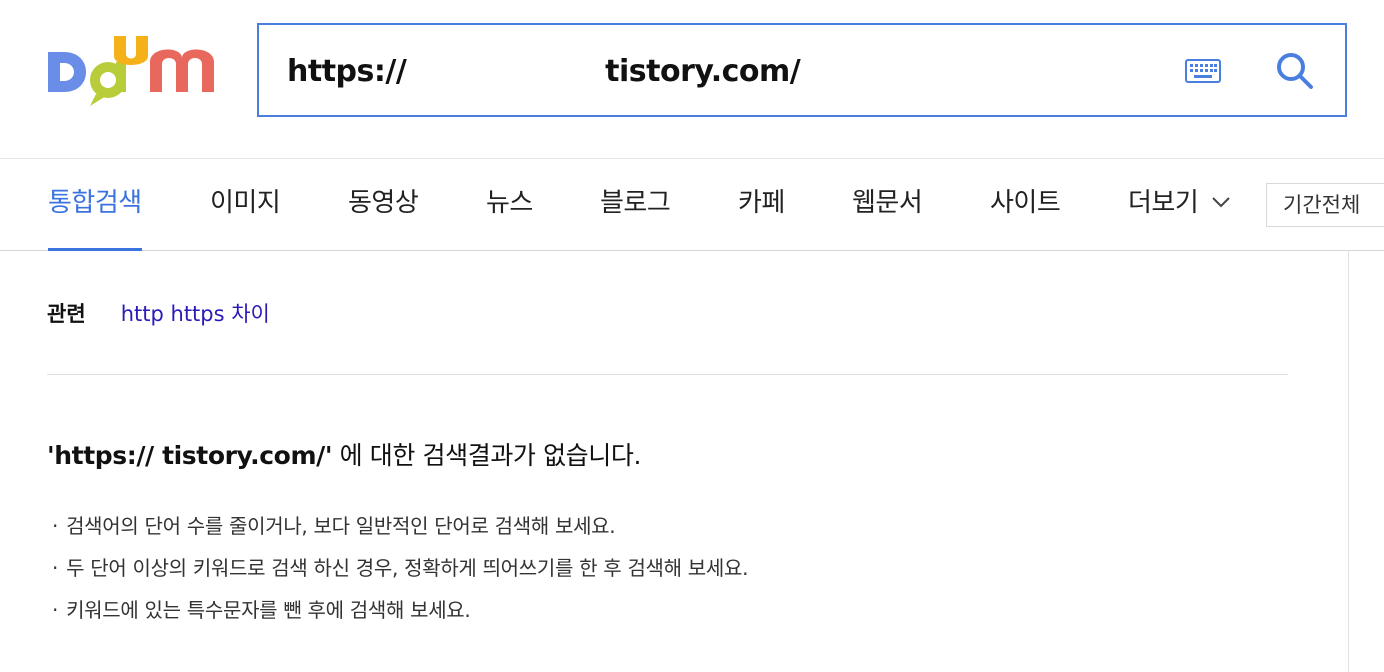  I want to click on search-box, so click(802, 70).